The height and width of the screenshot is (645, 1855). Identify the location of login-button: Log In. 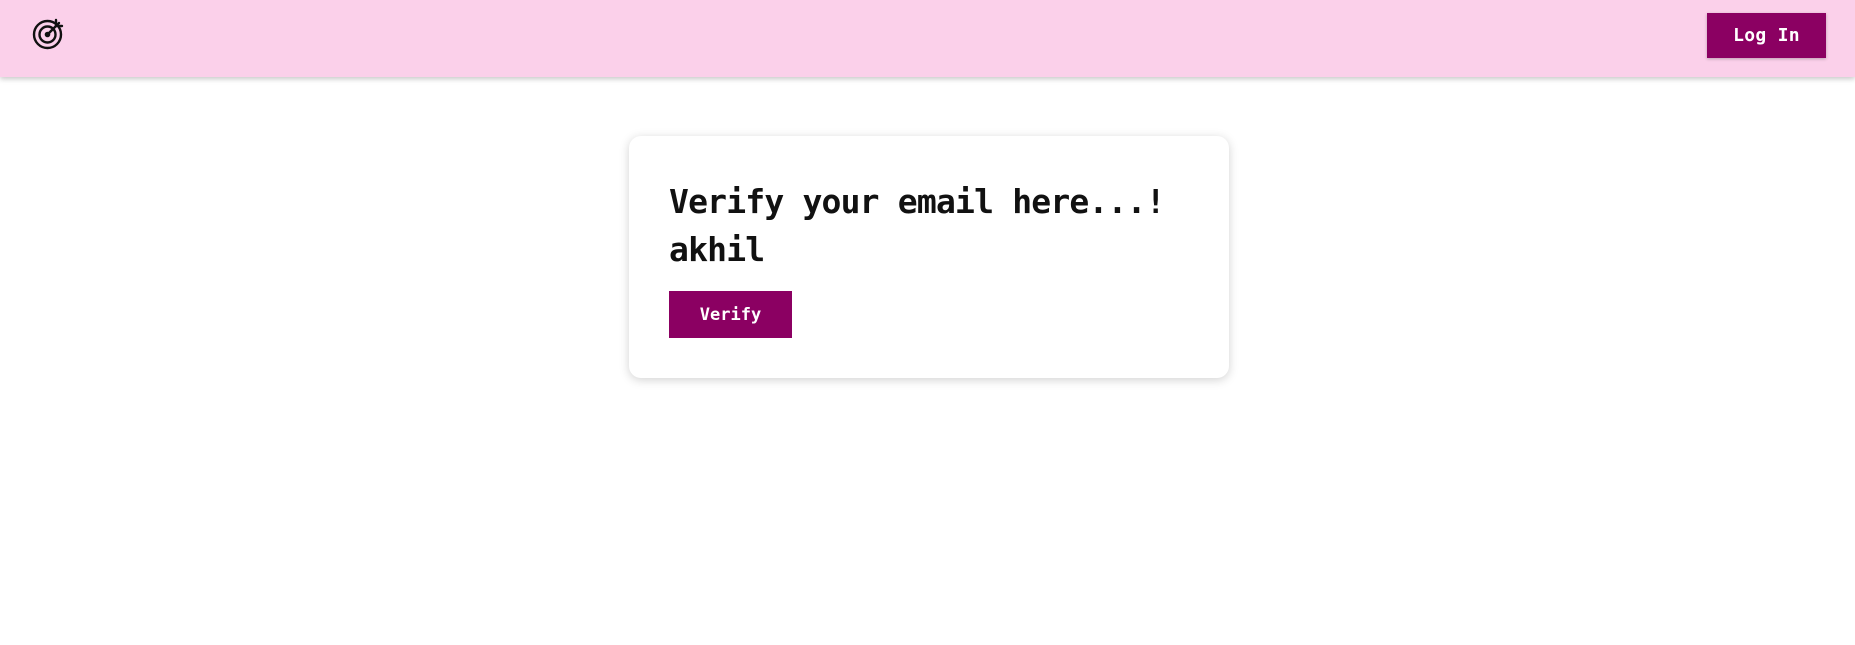
(1766, 35).